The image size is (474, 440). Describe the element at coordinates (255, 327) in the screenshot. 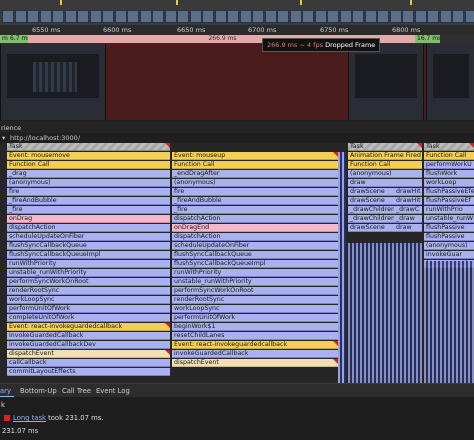

I see `flame-entry: beginWork$1` at that location.